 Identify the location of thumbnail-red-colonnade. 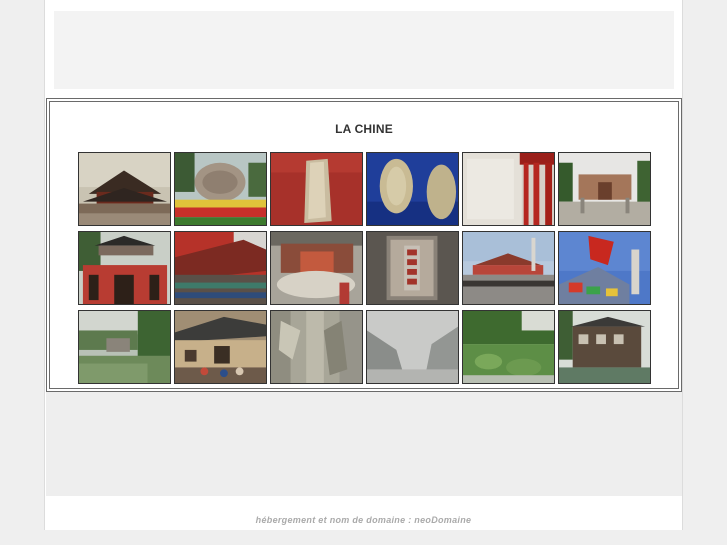
(508, 189).